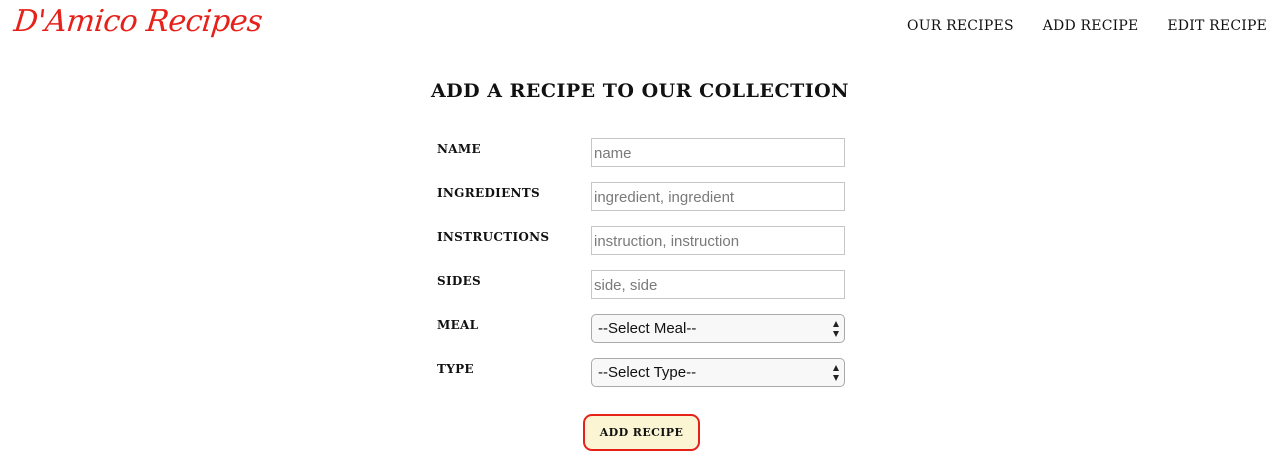 The height and width of the screenshot is (471, 1280). What do you see at coordinates (1091, 26) in the screenshot?
I see `nav-add-recipe: ADD RECIPE` at bounding box center [1091, 26].